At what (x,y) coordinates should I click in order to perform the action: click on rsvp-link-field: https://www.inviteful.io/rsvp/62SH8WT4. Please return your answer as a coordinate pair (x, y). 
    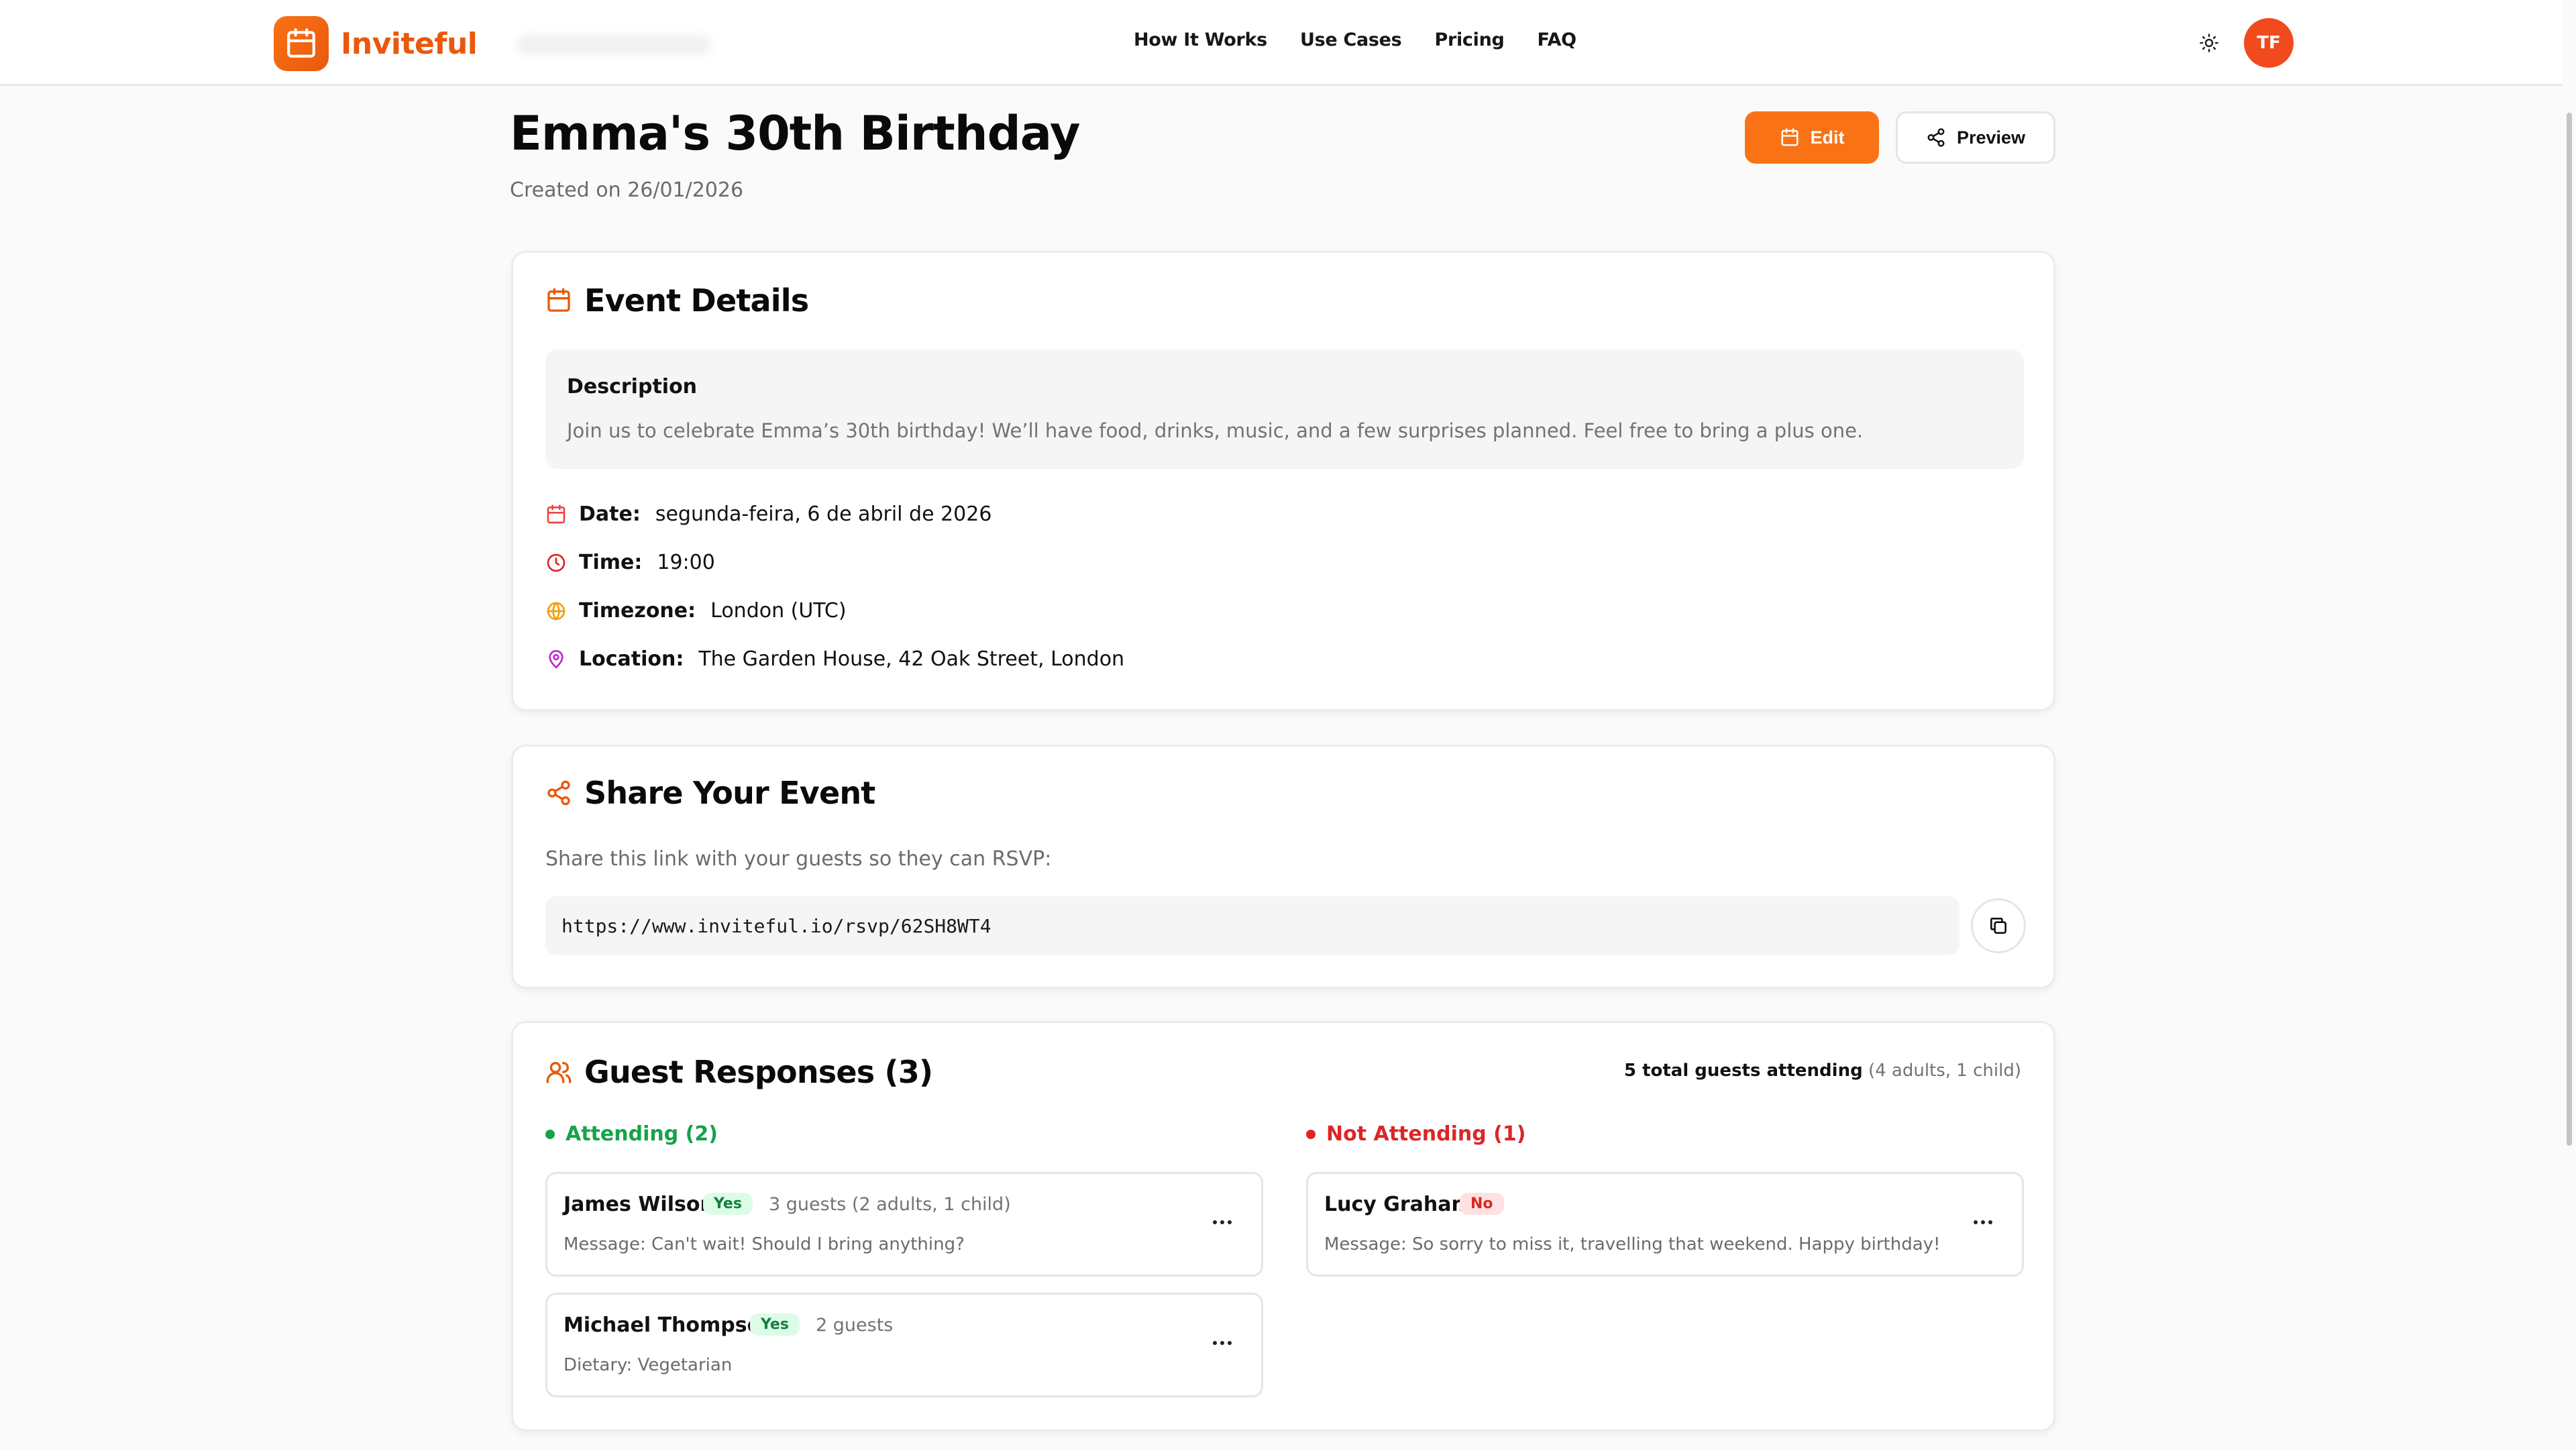
    Looking at the image, I should click on (1252, 925).